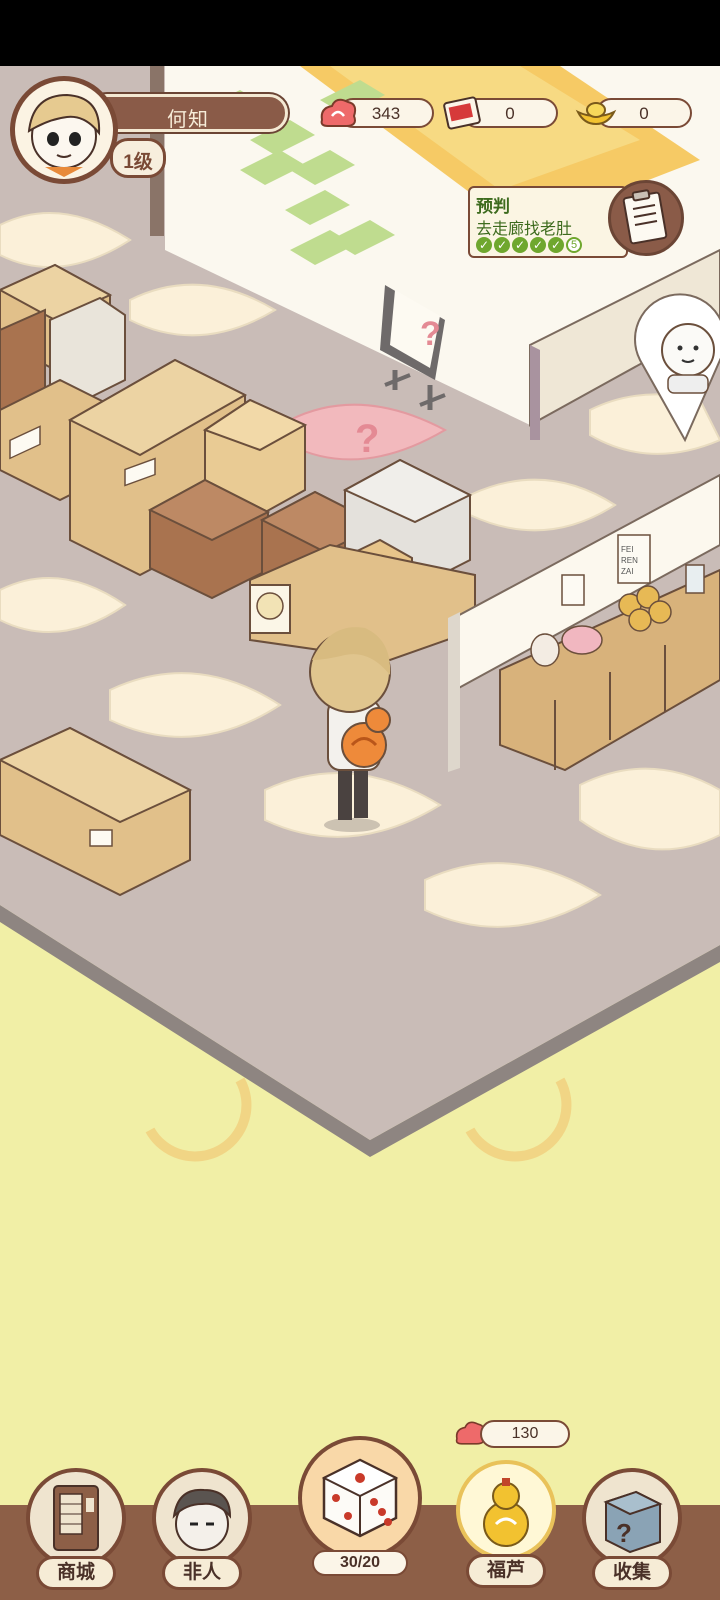 This screenshot has height=1600, width=720. I want to click on collect-label: 收集, so click(632, 1573).